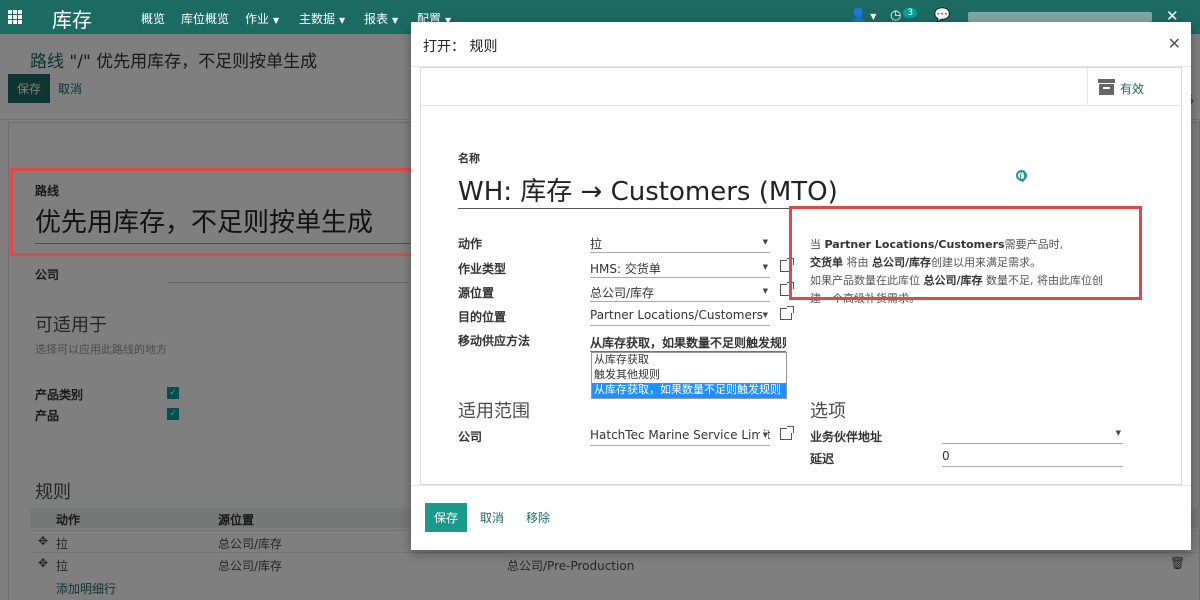  I want to click on company-select: HatchTec Marine Service Limited ▼, so click(680, 436).